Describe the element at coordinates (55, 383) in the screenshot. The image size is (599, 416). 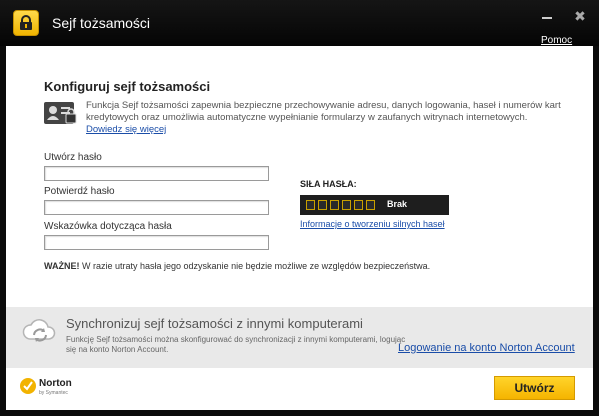
I see `brand-name: Norton` at that location.